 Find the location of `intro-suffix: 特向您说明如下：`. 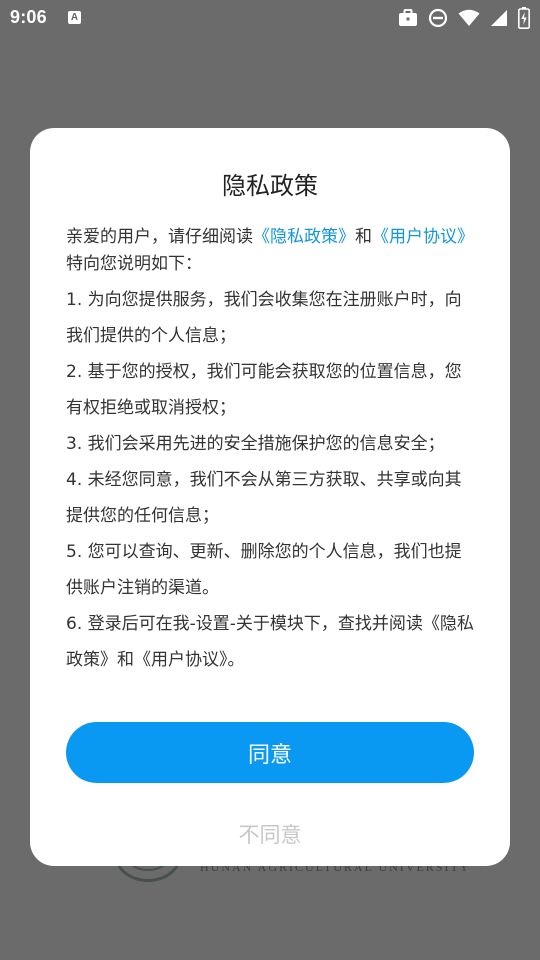

intro-suffix: 特向您说明如下： is located at coordinates (134, 264).